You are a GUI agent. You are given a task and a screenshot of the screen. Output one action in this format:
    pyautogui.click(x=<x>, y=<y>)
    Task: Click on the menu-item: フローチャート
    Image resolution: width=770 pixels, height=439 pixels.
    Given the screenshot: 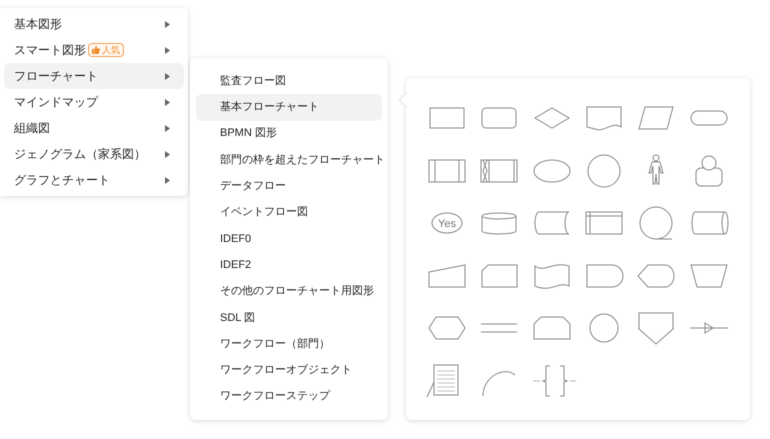 What is the action you would take?
    pyautogui.click(x=94, y=76)
    